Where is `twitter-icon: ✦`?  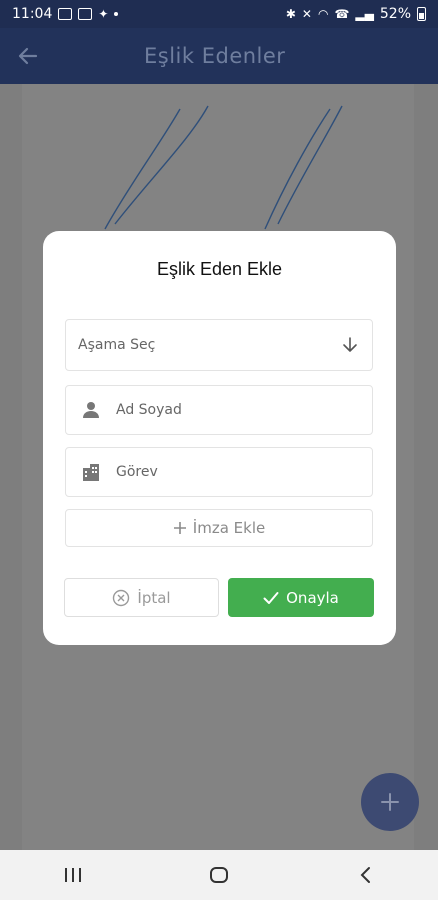
twitter-icon: ✦ is located at coordinates (103, 14).